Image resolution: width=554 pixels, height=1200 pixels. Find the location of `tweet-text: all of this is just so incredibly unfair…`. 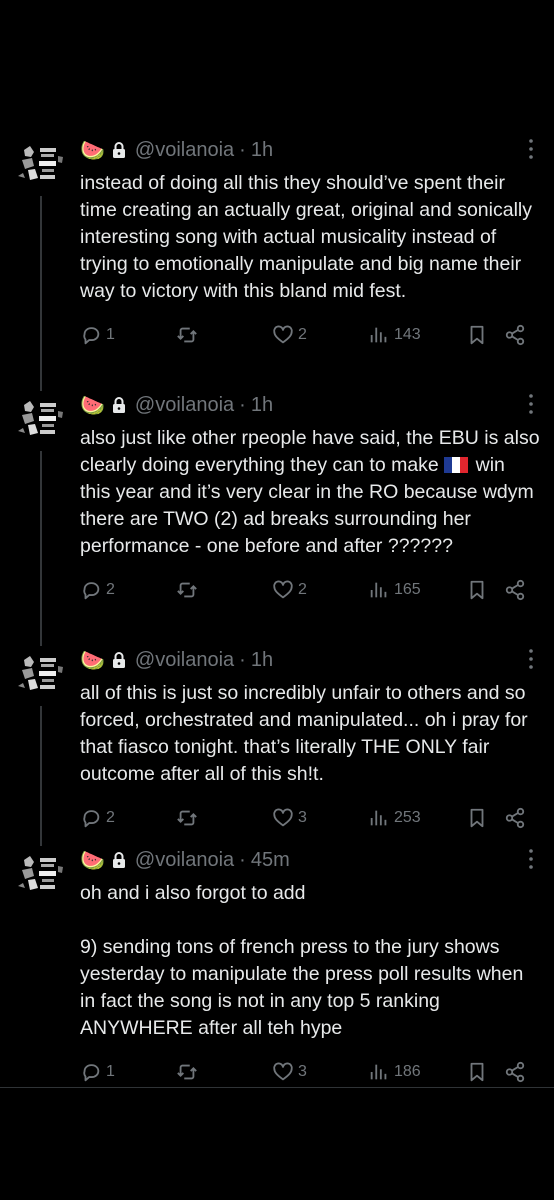

tweet-text: all of this is just so incredibly unfair… is located at coordinates (307, 733).